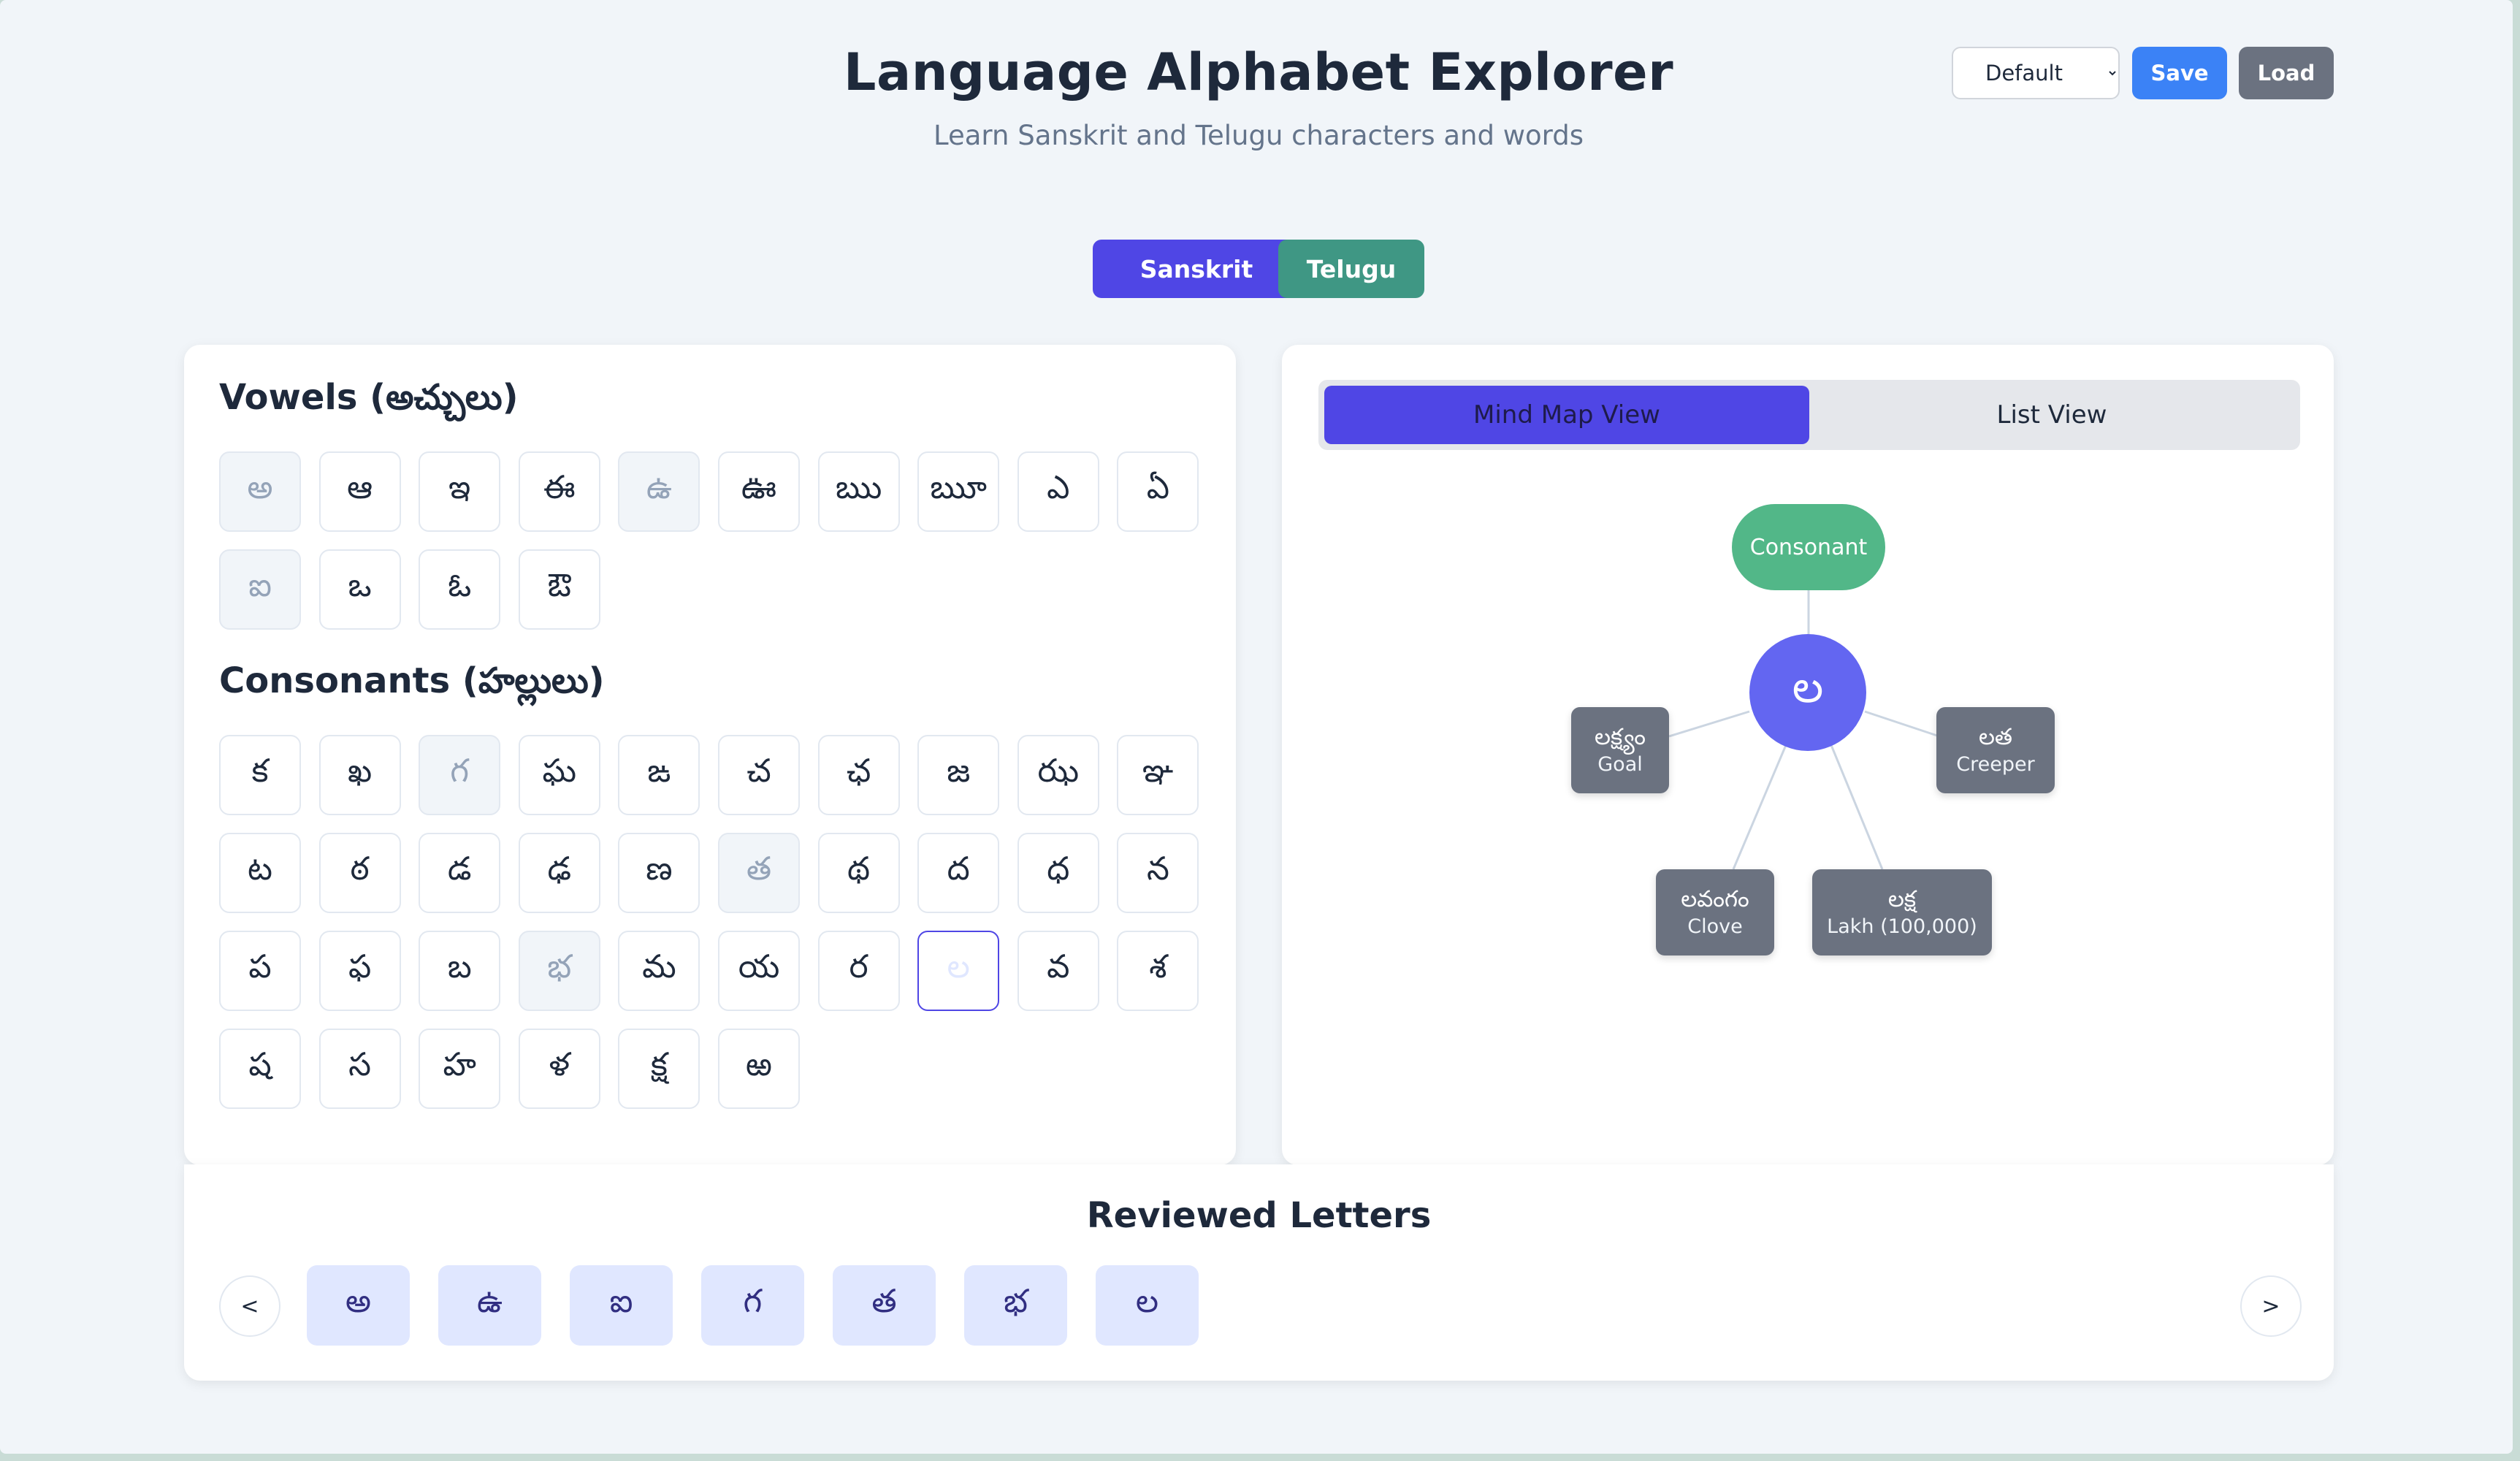  Describe the element at coordinates (2179, 73) in the screenshot. I see `save-button: Save` at that location.